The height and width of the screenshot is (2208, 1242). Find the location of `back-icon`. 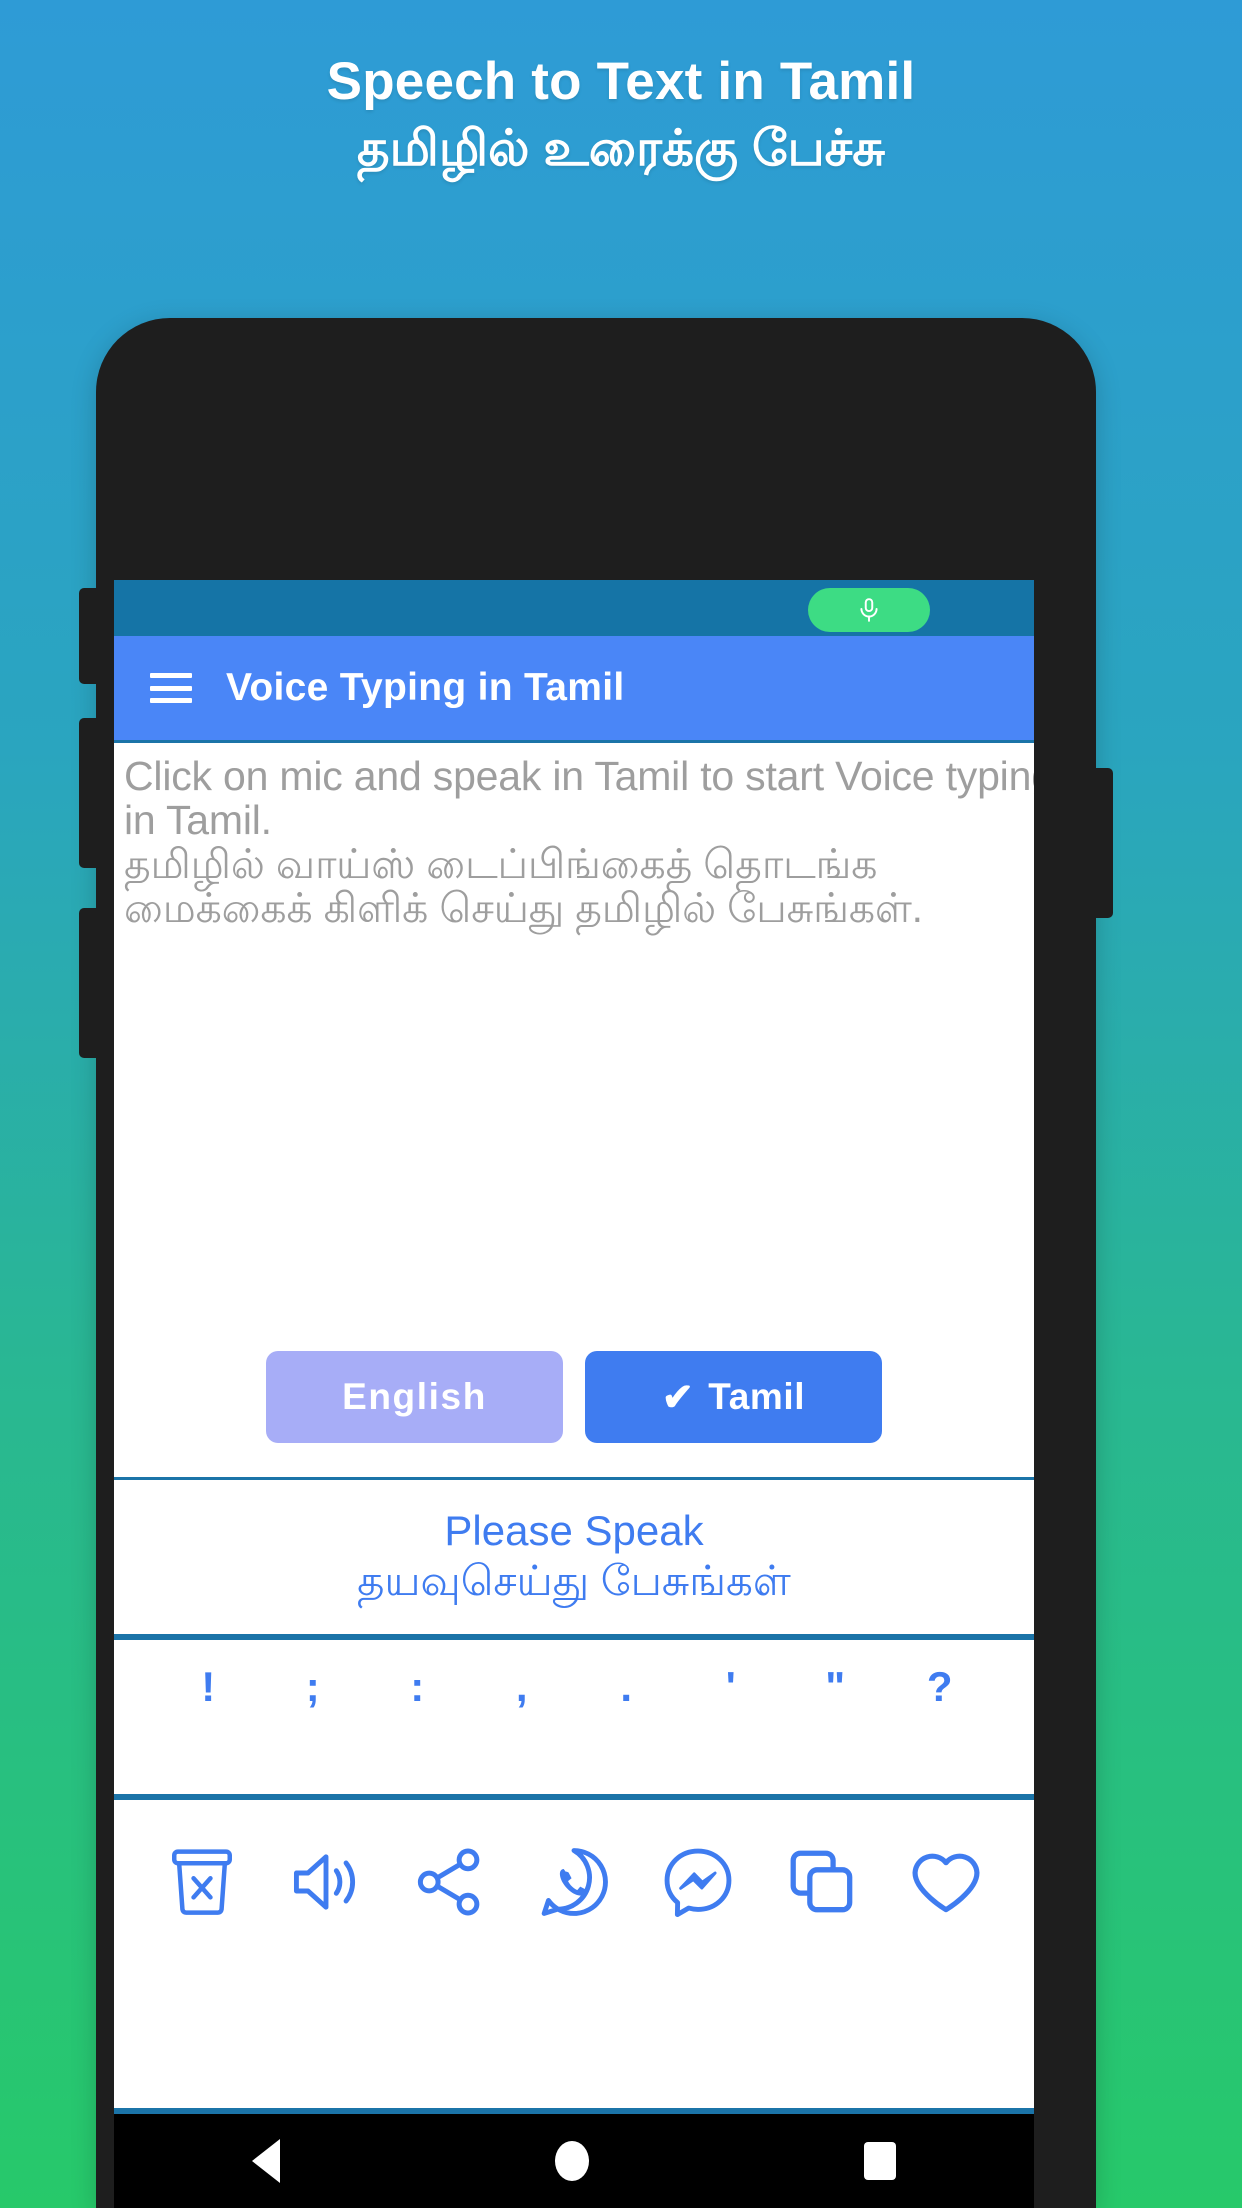

back-icon is located at coordinates (265, 2161).